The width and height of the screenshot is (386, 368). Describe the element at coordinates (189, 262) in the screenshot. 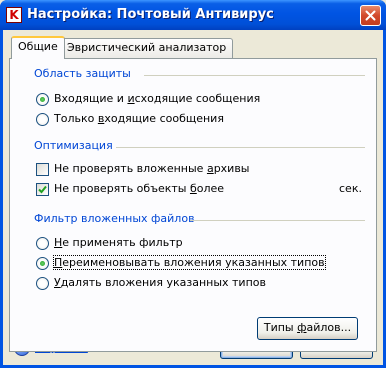

I see `radio-rename-attachments-label: Переименовывать вложения указанных типов` at that location.